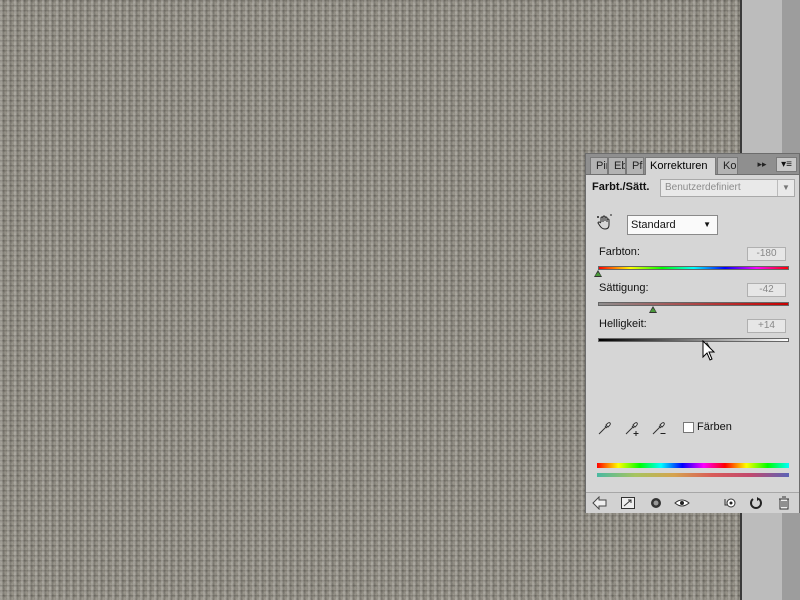 The width and height of the screenshot is (800, 600). What do you see at coordinates (709, 350) in the screenshot?
I see `mouse-cursor-icon` at bounding box center [709, 350].